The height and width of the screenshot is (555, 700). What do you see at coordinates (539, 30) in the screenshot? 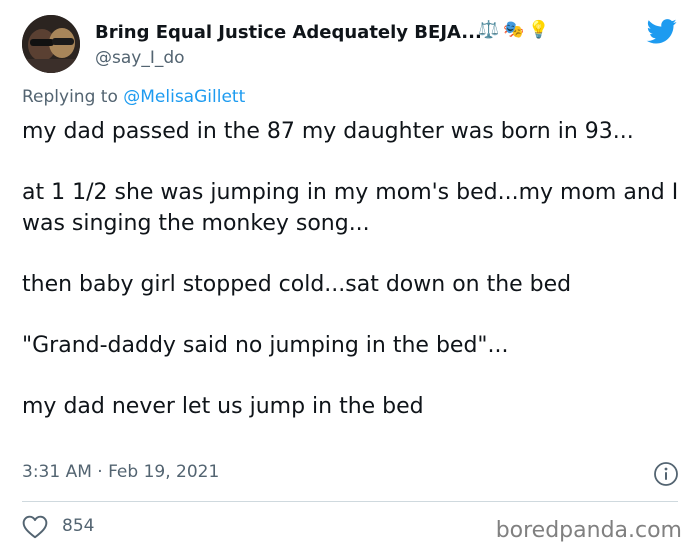
I see `light-bulb-emoji: 💡` at bounding box center [539, 30].